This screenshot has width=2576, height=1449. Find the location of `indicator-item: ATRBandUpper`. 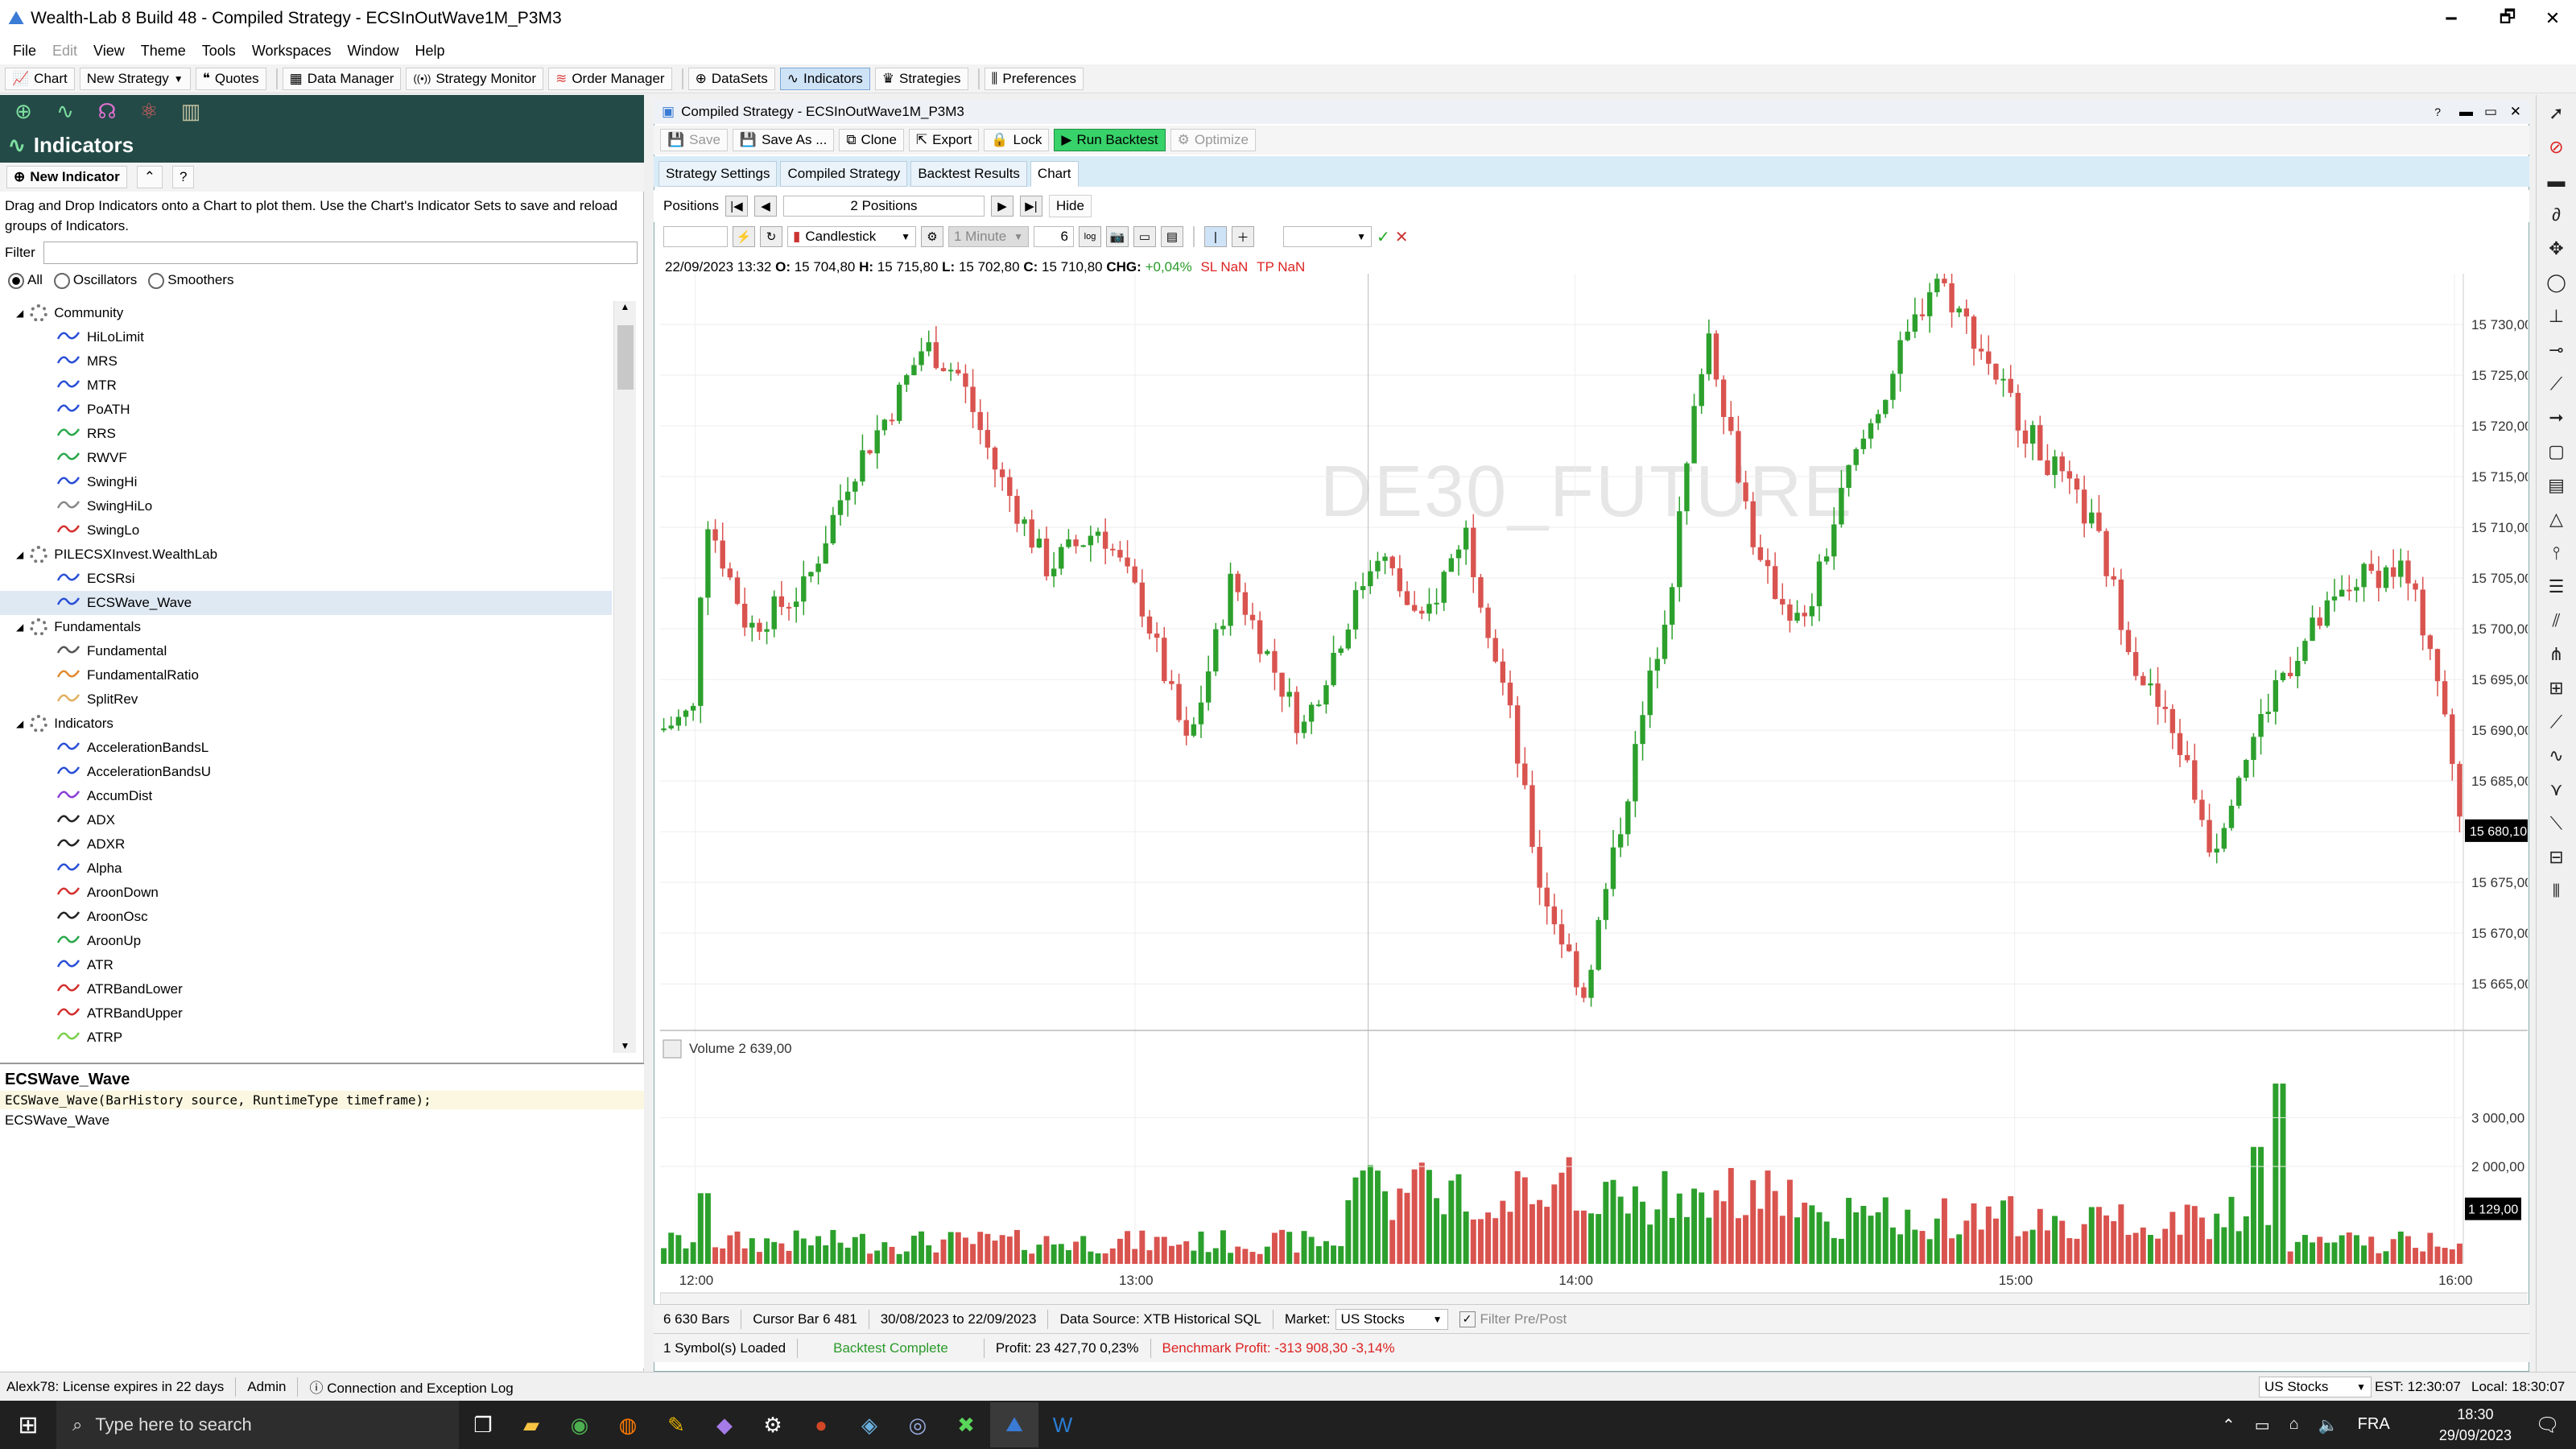

indicator-item: ATRBandUpper is located at coordinates (306, 1013).